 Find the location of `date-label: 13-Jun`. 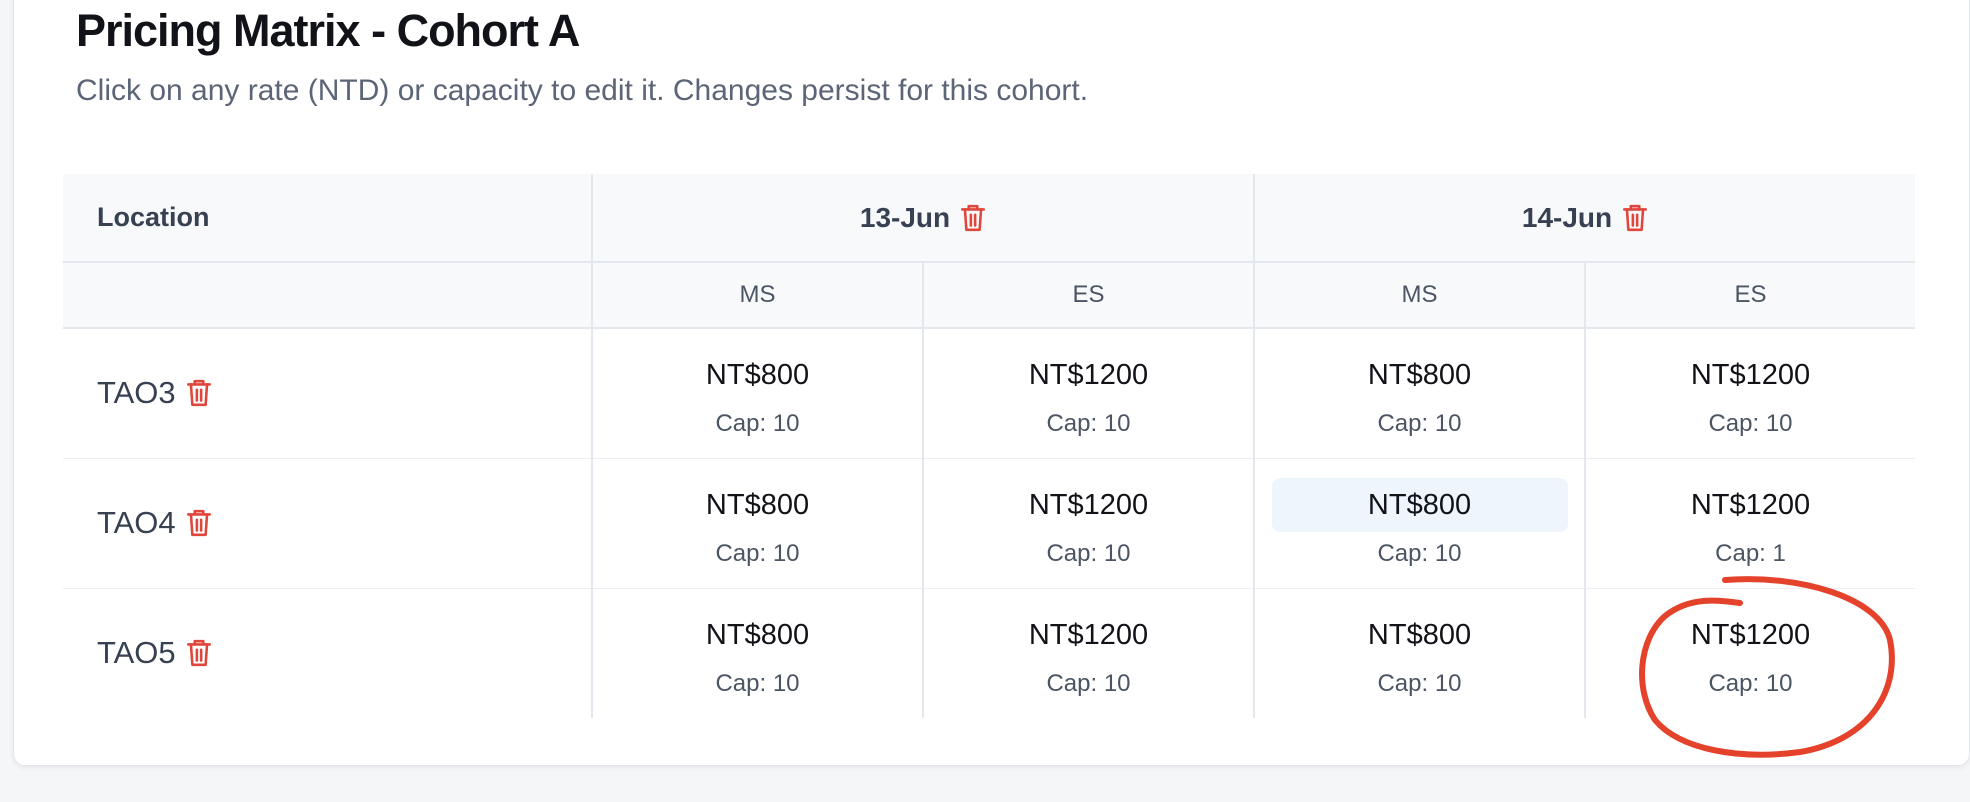

date-label: 13-Jun is located at coordinates (905, 217).